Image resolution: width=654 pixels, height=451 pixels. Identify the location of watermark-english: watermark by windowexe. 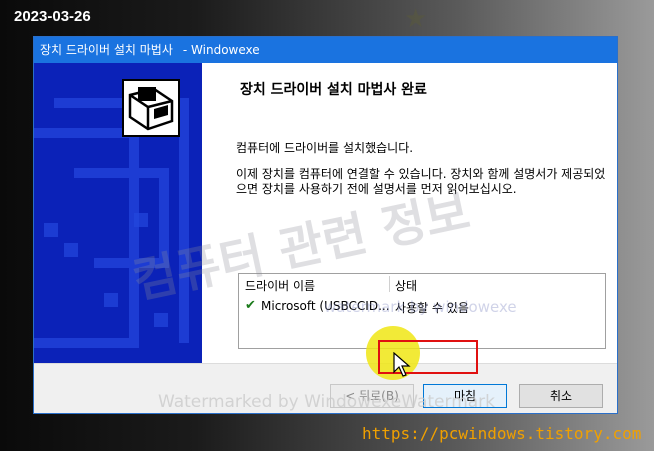
(420, 307).